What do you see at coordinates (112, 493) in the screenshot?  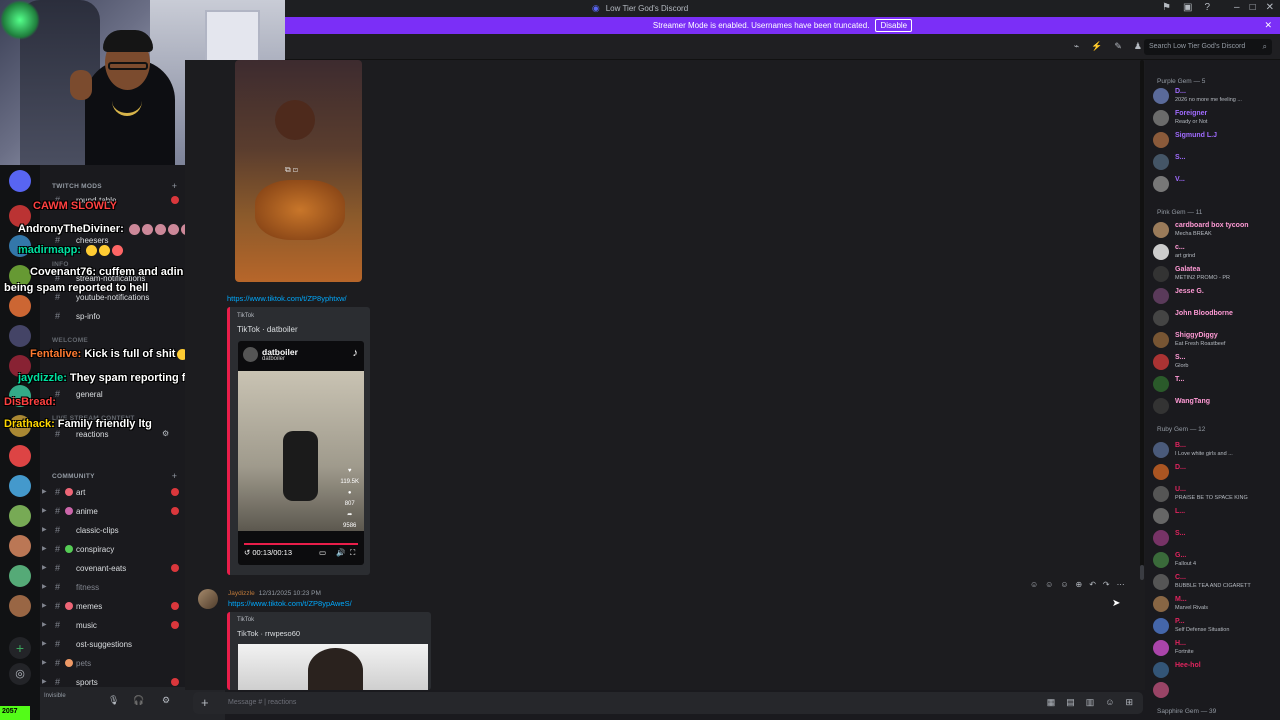 I see `channel-item: ▶ # art` at bounding box center [112, 493].